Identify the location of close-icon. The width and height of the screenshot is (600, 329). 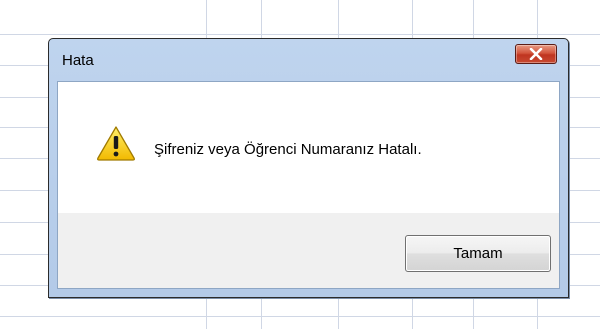
(536, 54).